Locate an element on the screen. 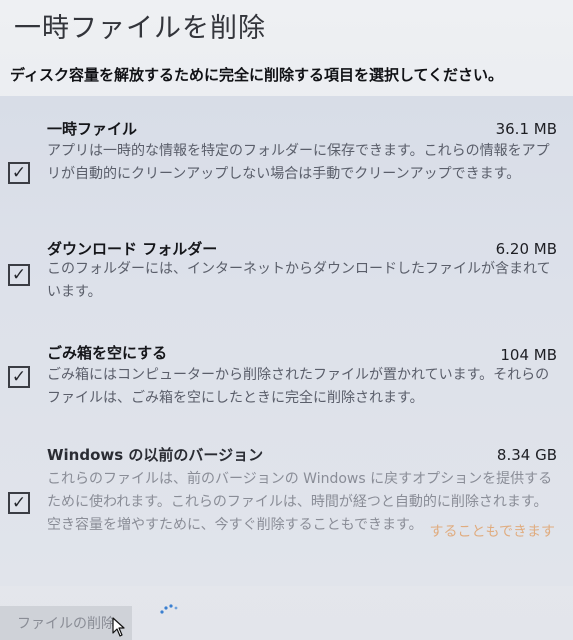  item-description: このフォルダーには、インターネットからダウンロードしたファイルが含まれています。 is located at coordinates (299, 280).